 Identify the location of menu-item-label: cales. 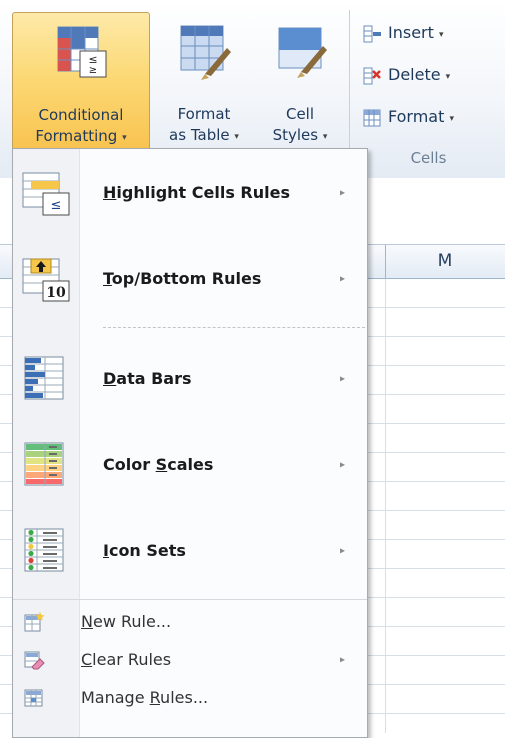
(190, 464).